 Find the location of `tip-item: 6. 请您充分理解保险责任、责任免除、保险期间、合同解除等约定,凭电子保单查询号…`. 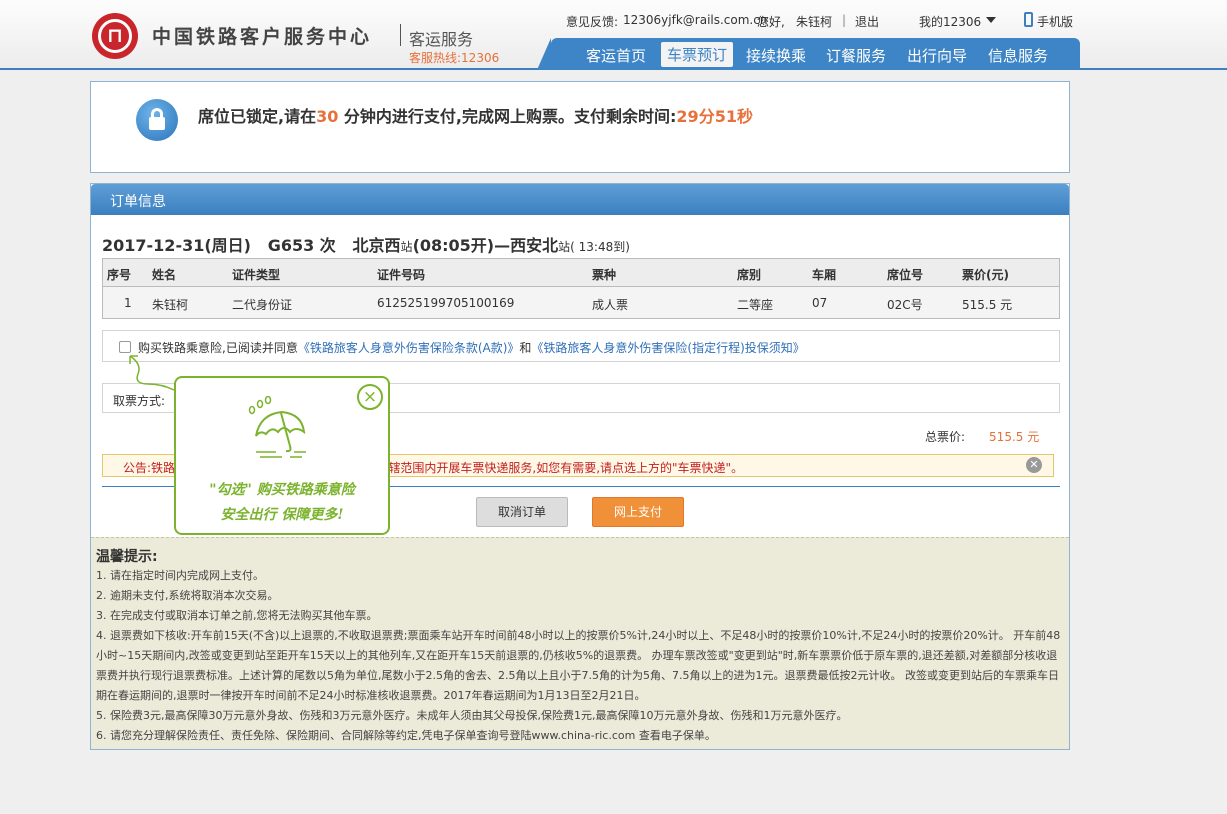

tip-item: 6. 请您充分理解保险责任、责任免除、保险期间、合同解除等约定,凭电子保单查询号… is located at coordinates (406, 735).